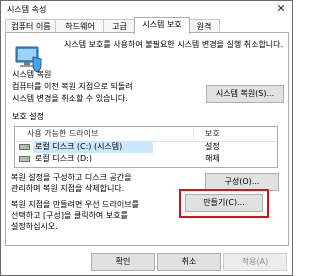  I want to click on column-divider, so click(193, 134).